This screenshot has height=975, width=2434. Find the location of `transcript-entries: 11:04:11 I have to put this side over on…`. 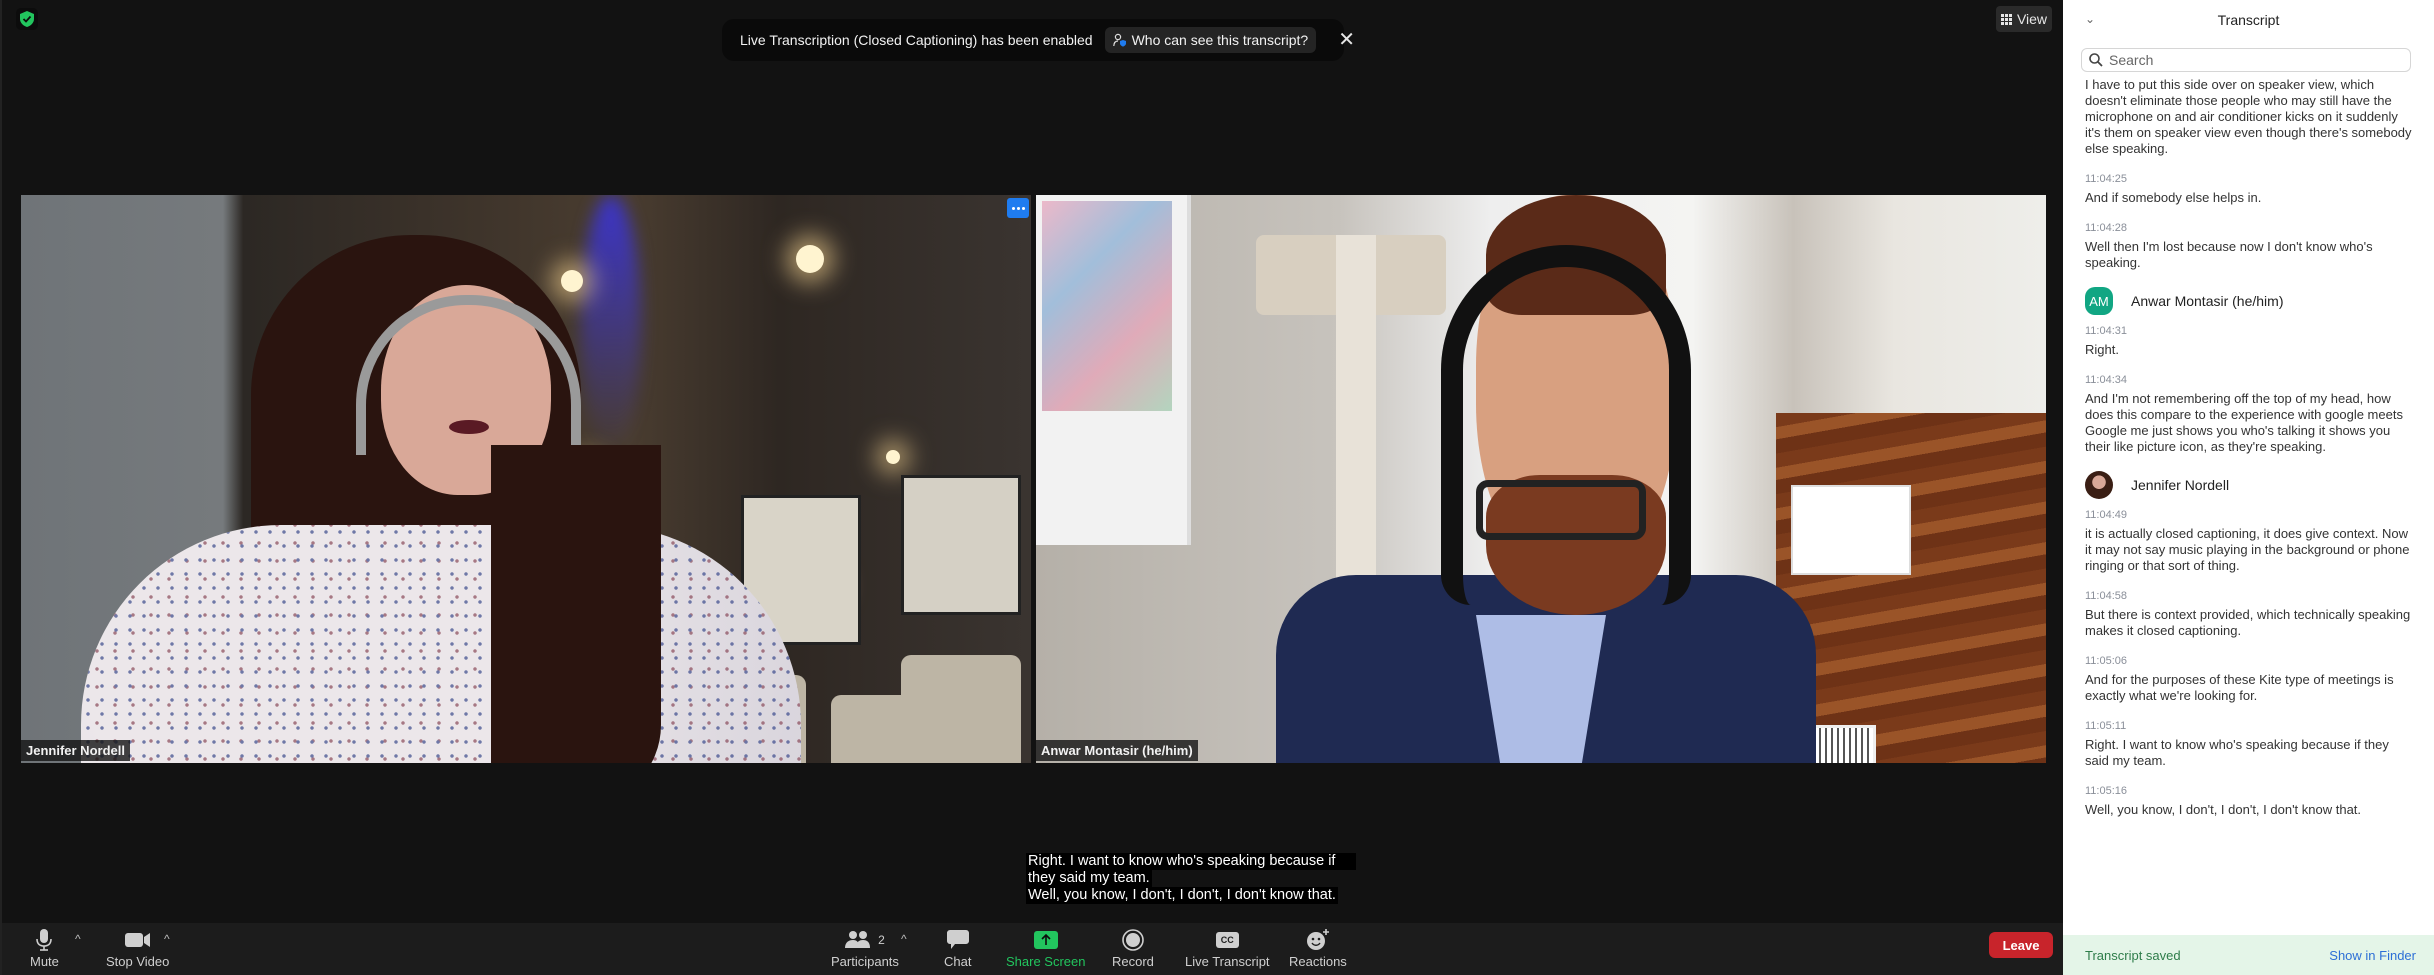

transcript-entries: 11:04:11 I have to put this side over on… is located at coordinates (2250, 490).